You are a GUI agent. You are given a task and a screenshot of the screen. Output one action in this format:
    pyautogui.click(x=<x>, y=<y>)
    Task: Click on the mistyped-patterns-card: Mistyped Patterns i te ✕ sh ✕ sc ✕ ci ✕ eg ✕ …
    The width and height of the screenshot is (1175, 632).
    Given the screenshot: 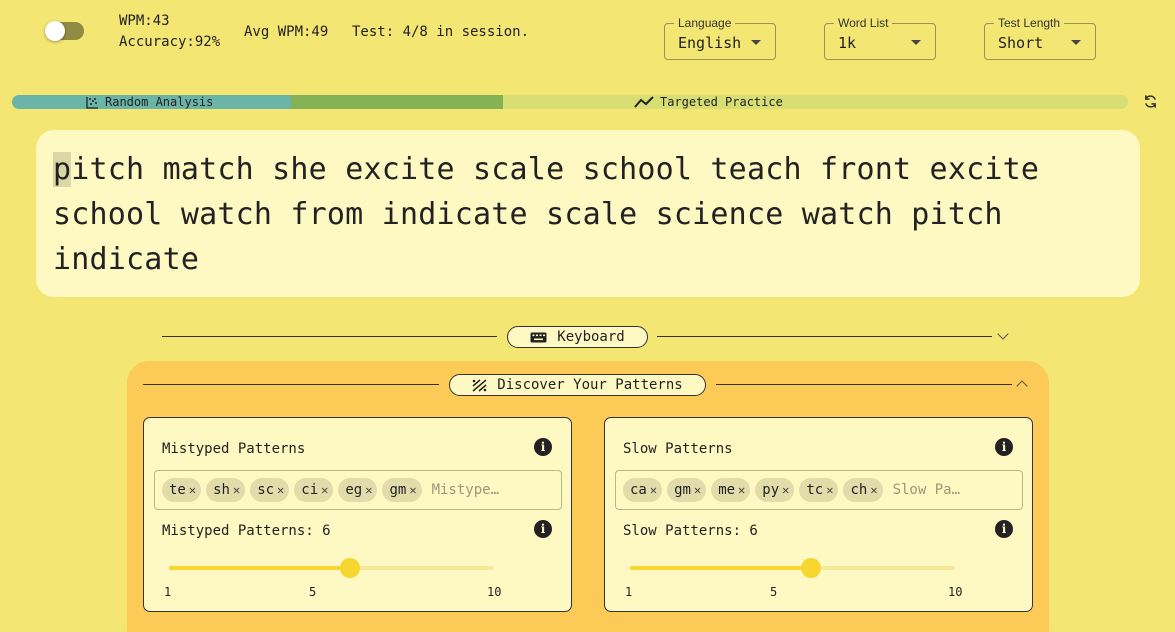 What is the action you would take?
    pyautogui.click(x=357, y=514)
    